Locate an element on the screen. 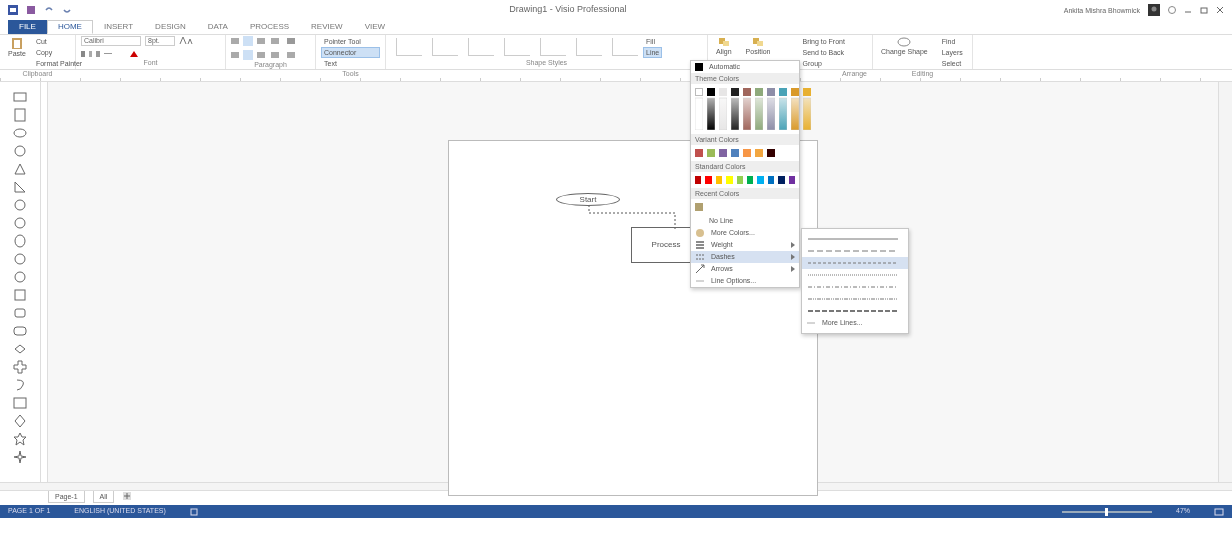 Image resolution: width=1232 pixels, height=533 pixels. ribbon-tab: VIEW is located at coordinates (375, 27).